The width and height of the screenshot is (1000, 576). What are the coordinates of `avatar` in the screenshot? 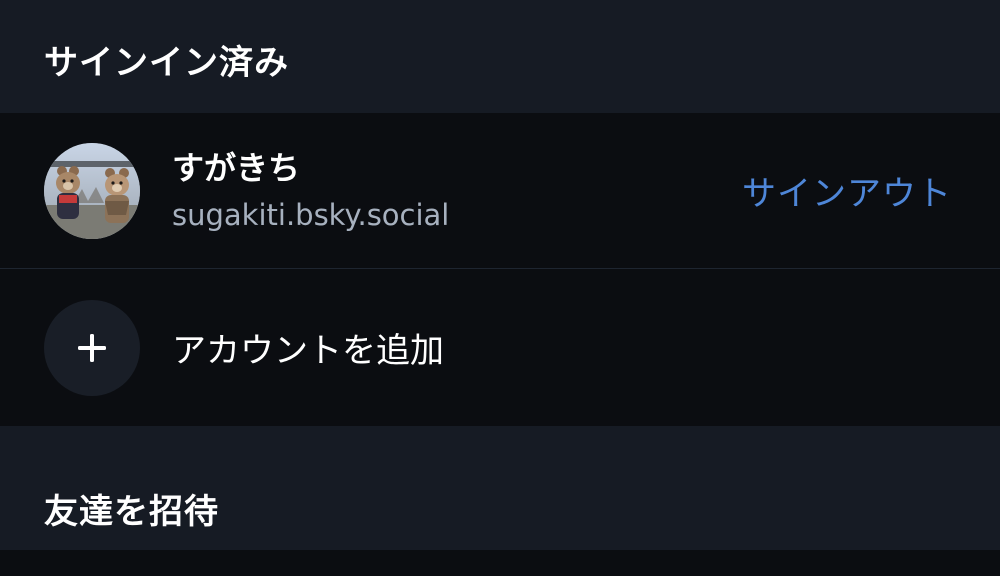 It's located at (92, 190).